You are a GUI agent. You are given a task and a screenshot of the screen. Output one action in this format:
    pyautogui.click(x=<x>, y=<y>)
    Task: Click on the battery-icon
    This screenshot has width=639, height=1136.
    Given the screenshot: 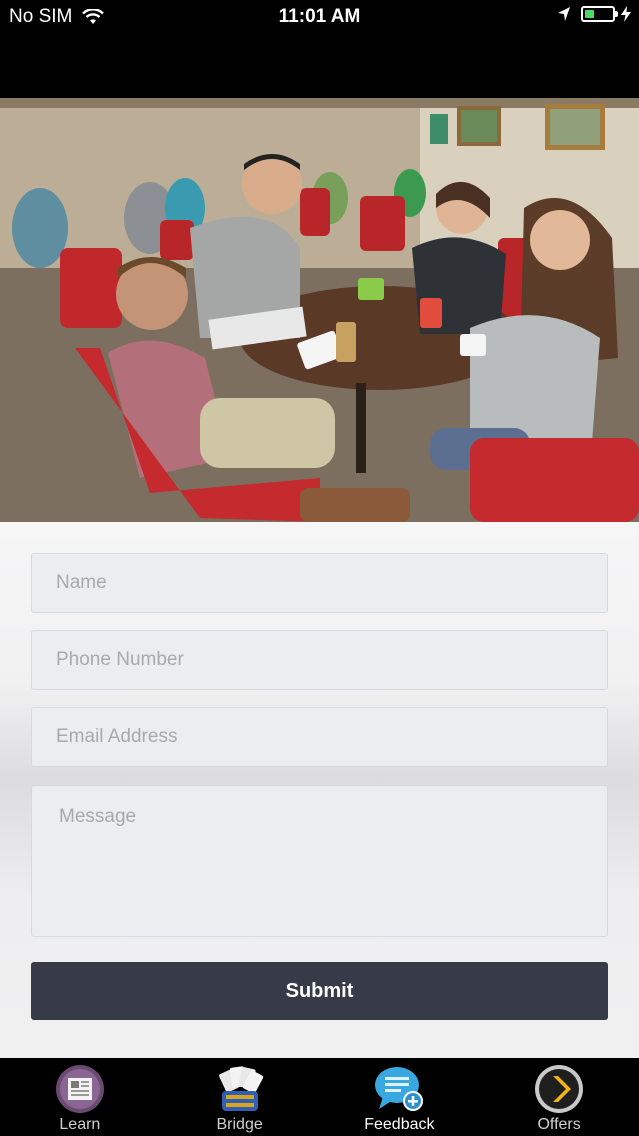 What is the action you would take?
    pyautogui.click(x=599, y=14)
    